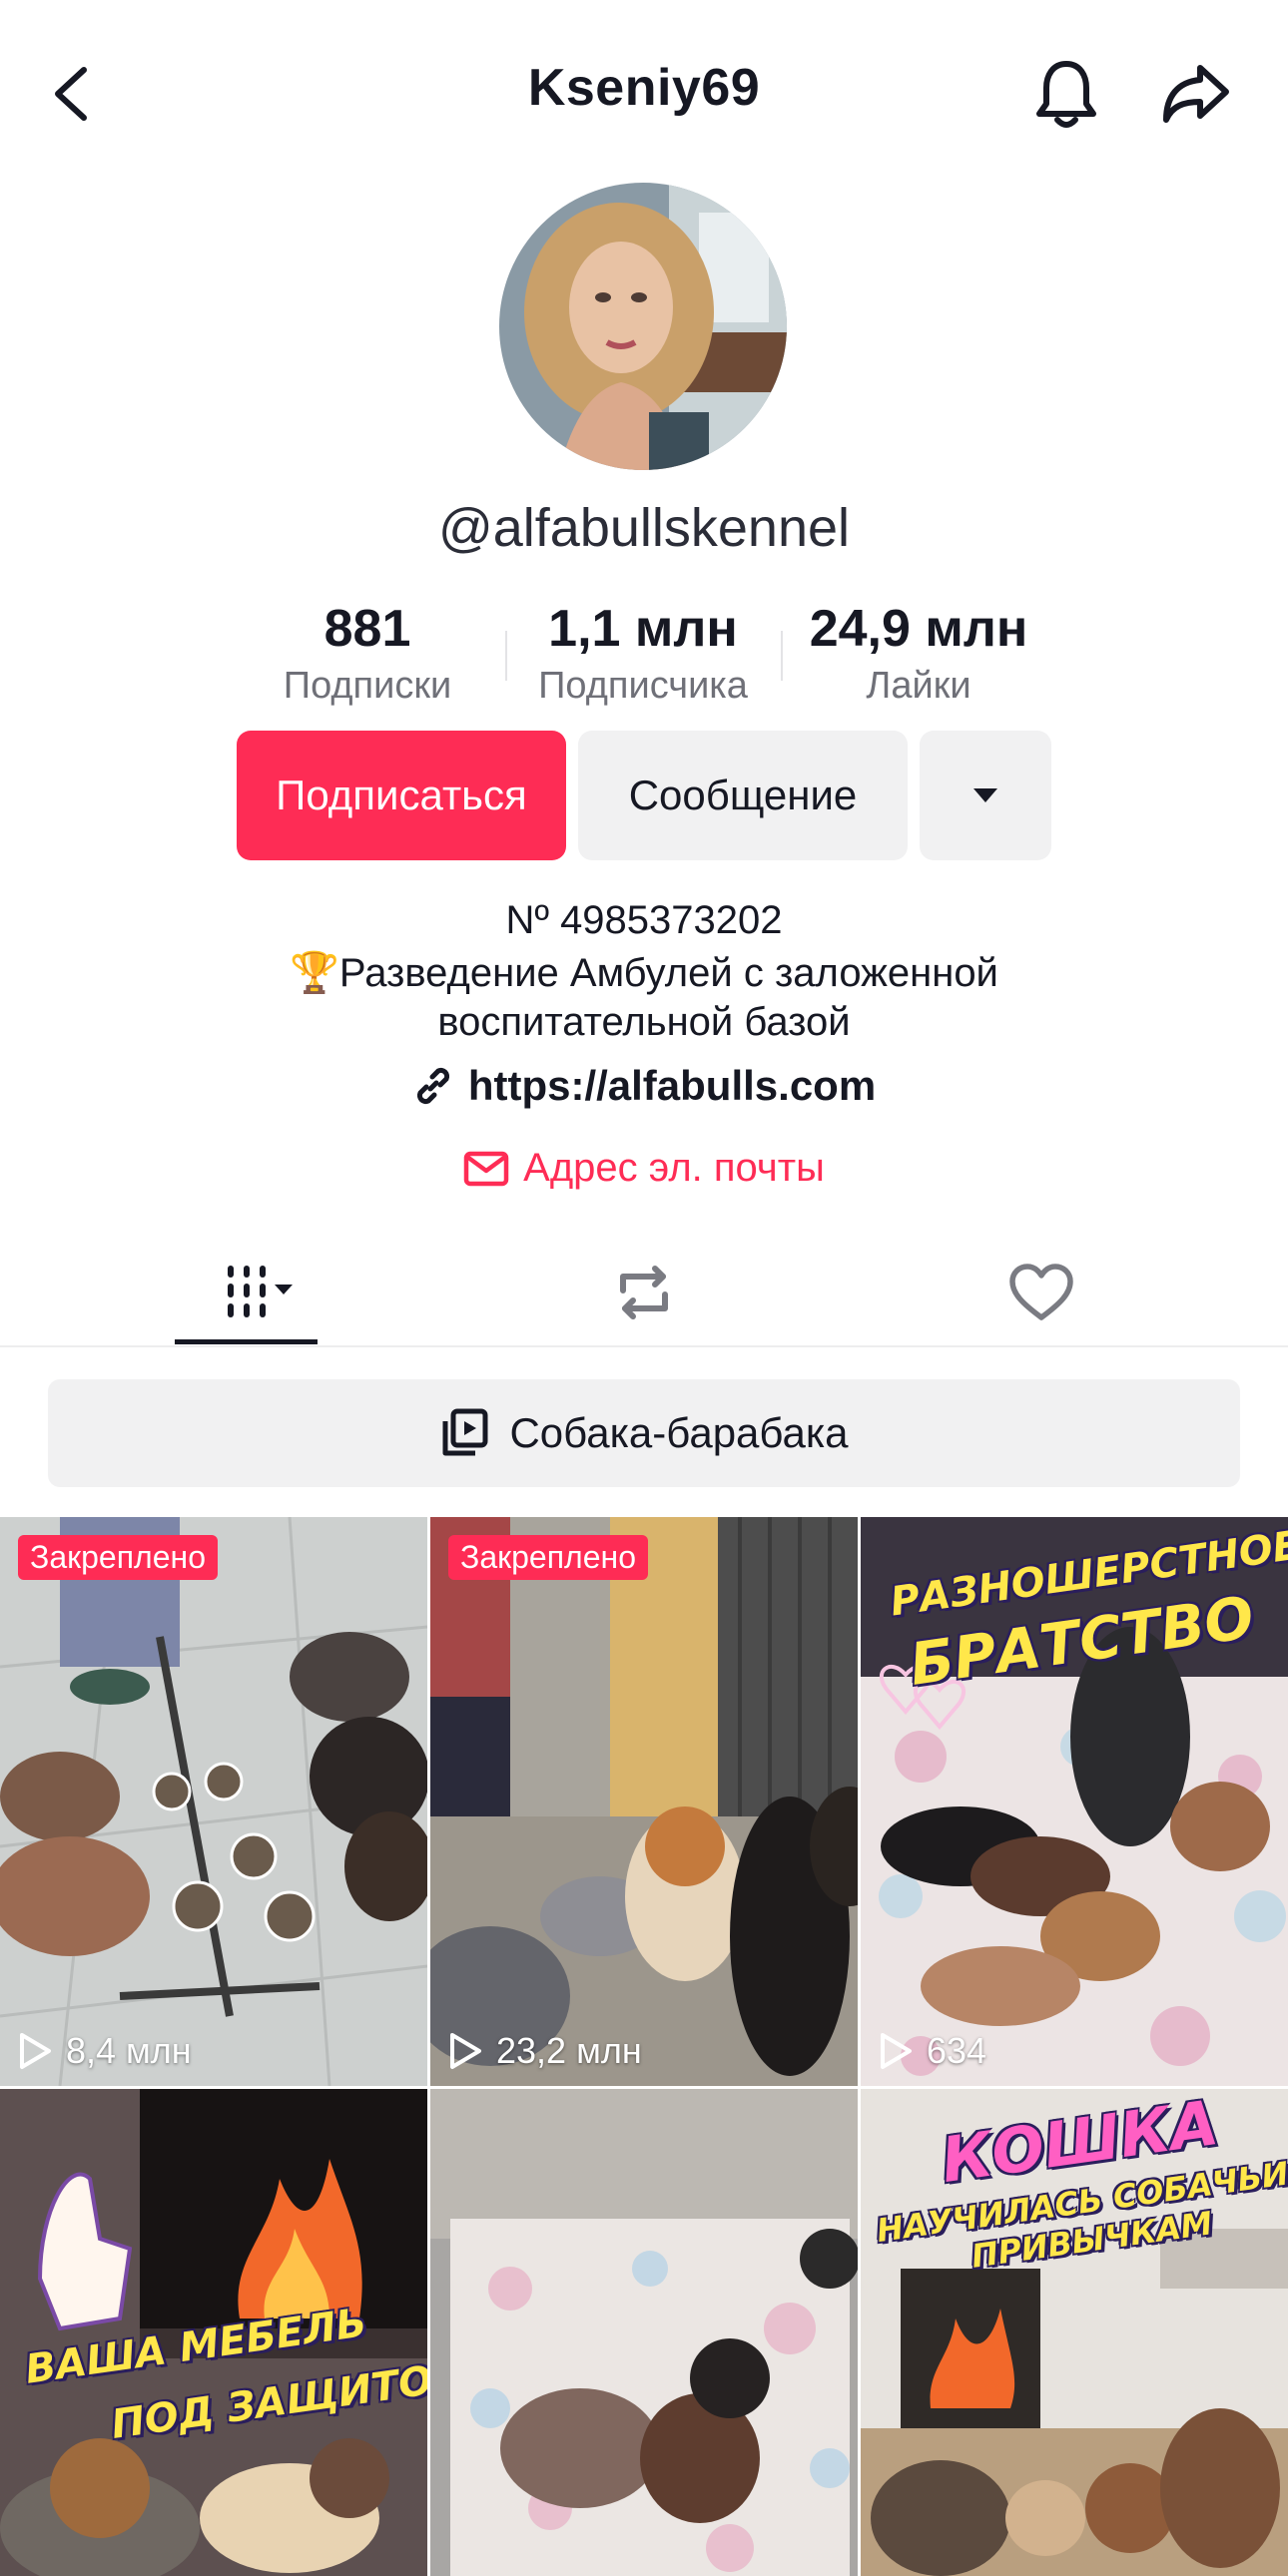 The height and width of the screenshot is (2576, 1288). I want to click on view-count: 634, so click(933, 2051).